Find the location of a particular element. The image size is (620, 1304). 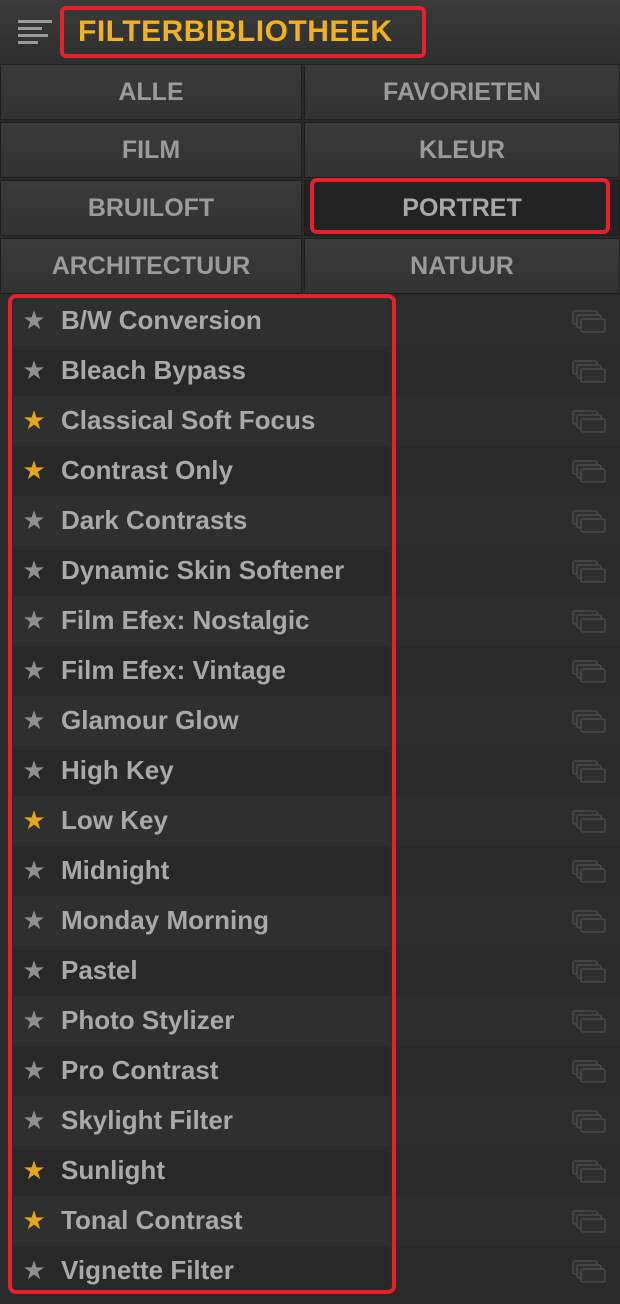

filter-label: Film Efex: Nostalgic is located at coordinates (185, 620).